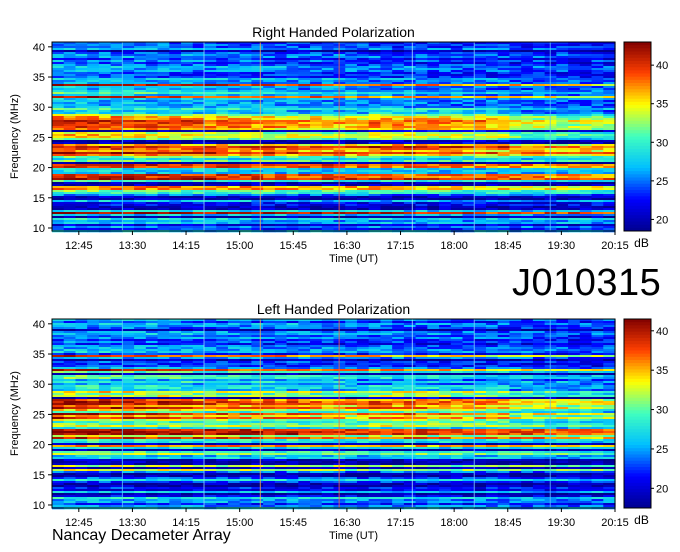 Image resolution: width=680 pixels, height=552 pixels. What do you see at coordinates (133, 246) in the screenshot?
I see `x-tick-label: 13:30` at bounding box center [133, 246].